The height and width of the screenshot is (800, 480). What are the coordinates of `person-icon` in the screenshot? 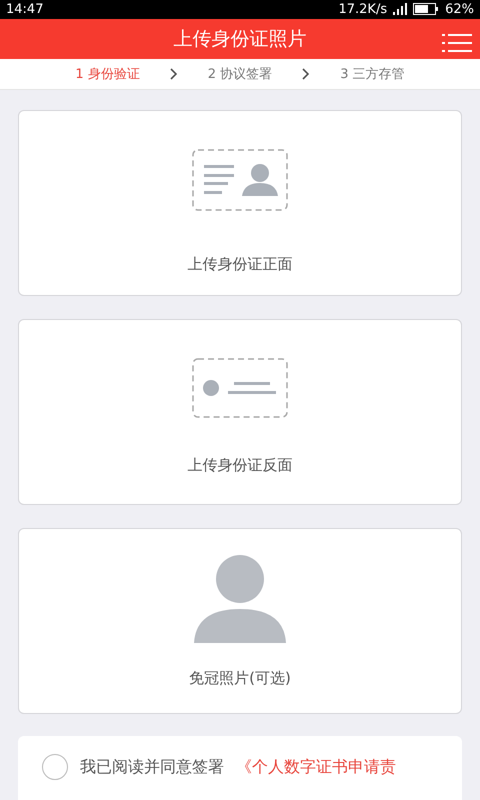 It's located at (240, 599).